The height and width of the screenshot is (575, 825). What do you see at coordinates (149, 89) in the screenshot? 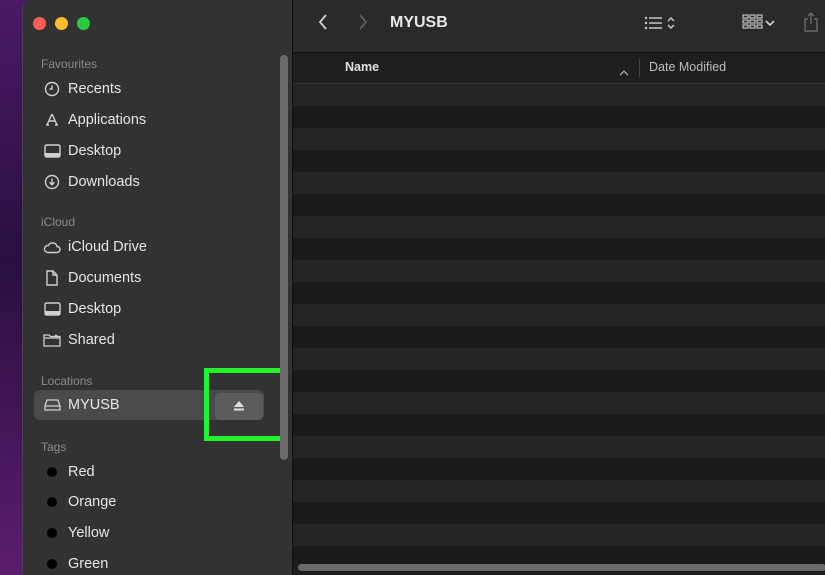
I see `sidebar-item-recents: Recents` at bounding box center [149, 89].